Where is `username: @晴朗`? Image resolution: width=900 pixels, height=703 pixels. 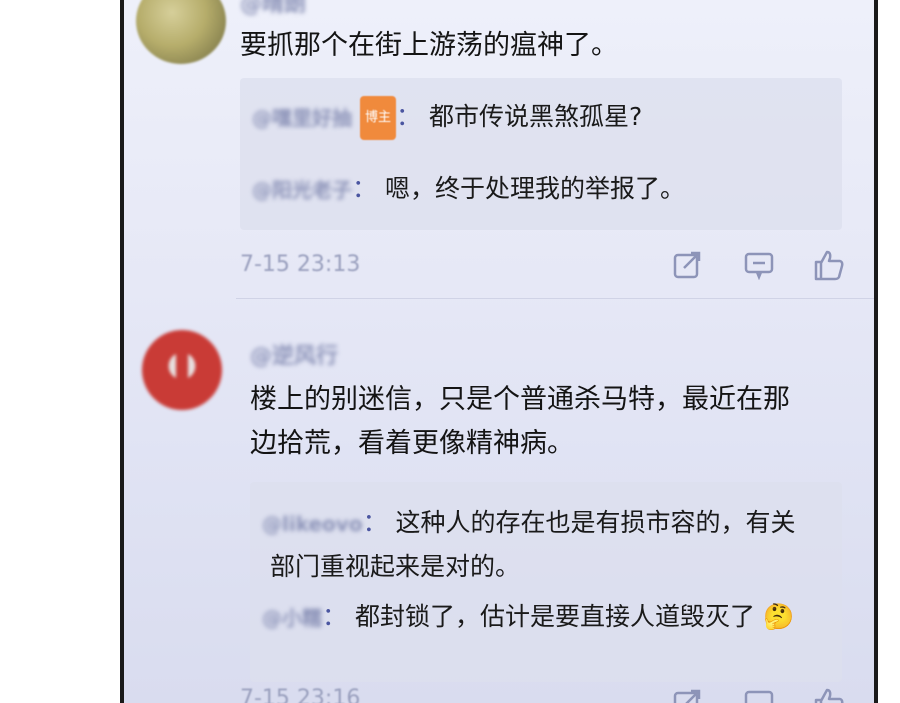 username: @晴朗 is located at coordinates (273, 9).